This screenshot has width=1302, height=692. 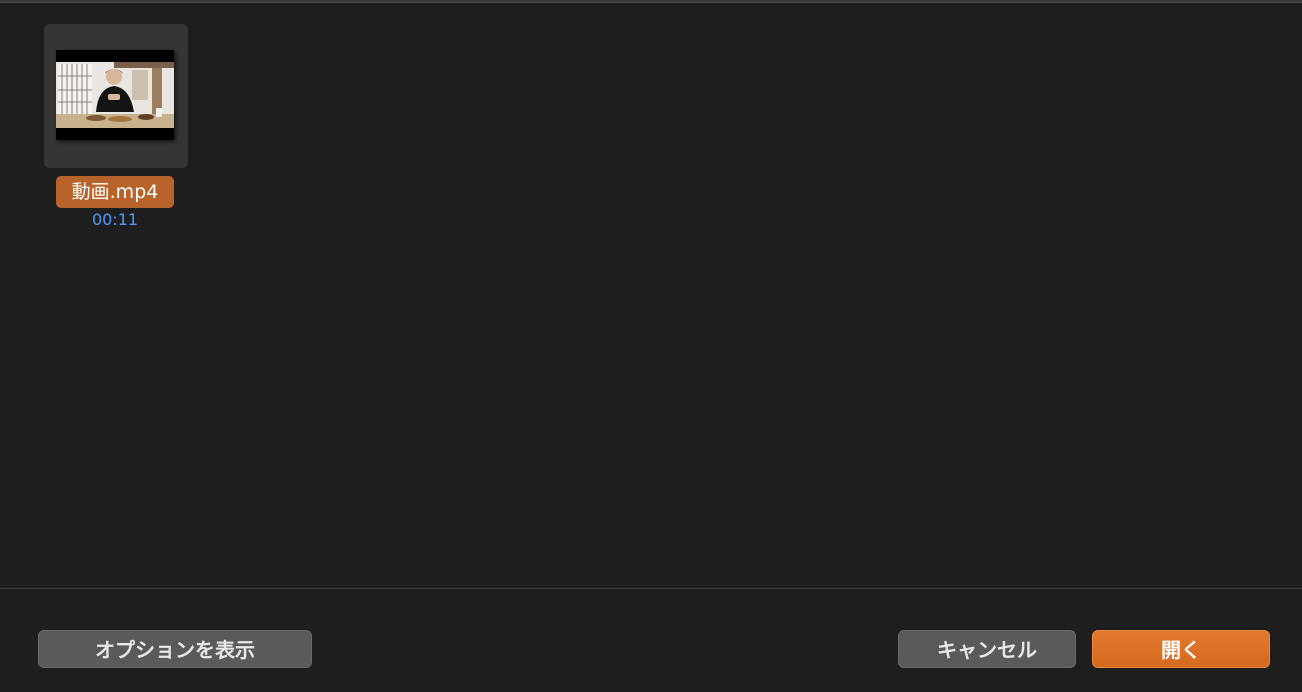 I want to click on file-thumbnail-frame, so click(x=116, y=96).